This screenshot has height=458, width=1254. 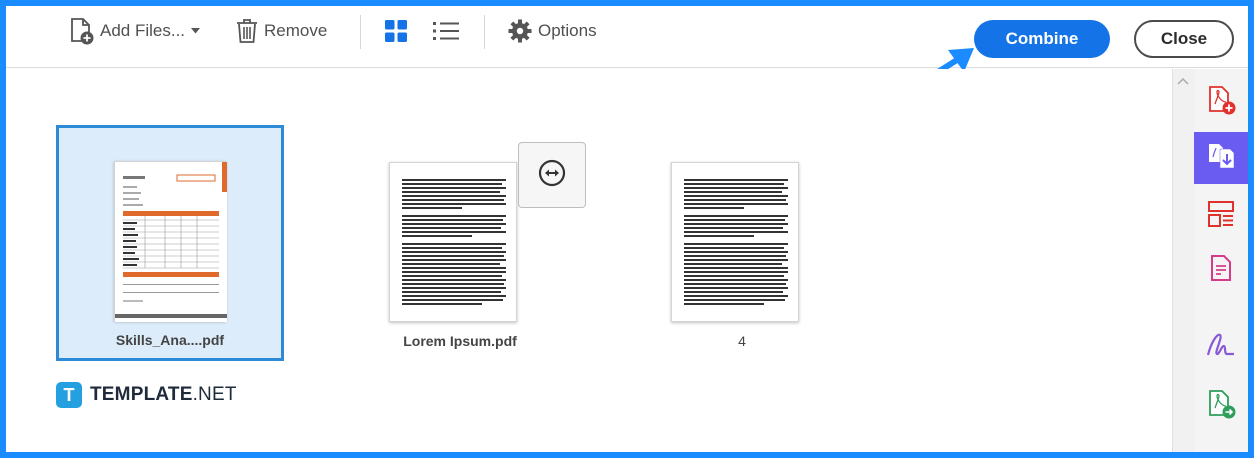 I want to click on export-pdf-icon, so click(x=1221, y=406).